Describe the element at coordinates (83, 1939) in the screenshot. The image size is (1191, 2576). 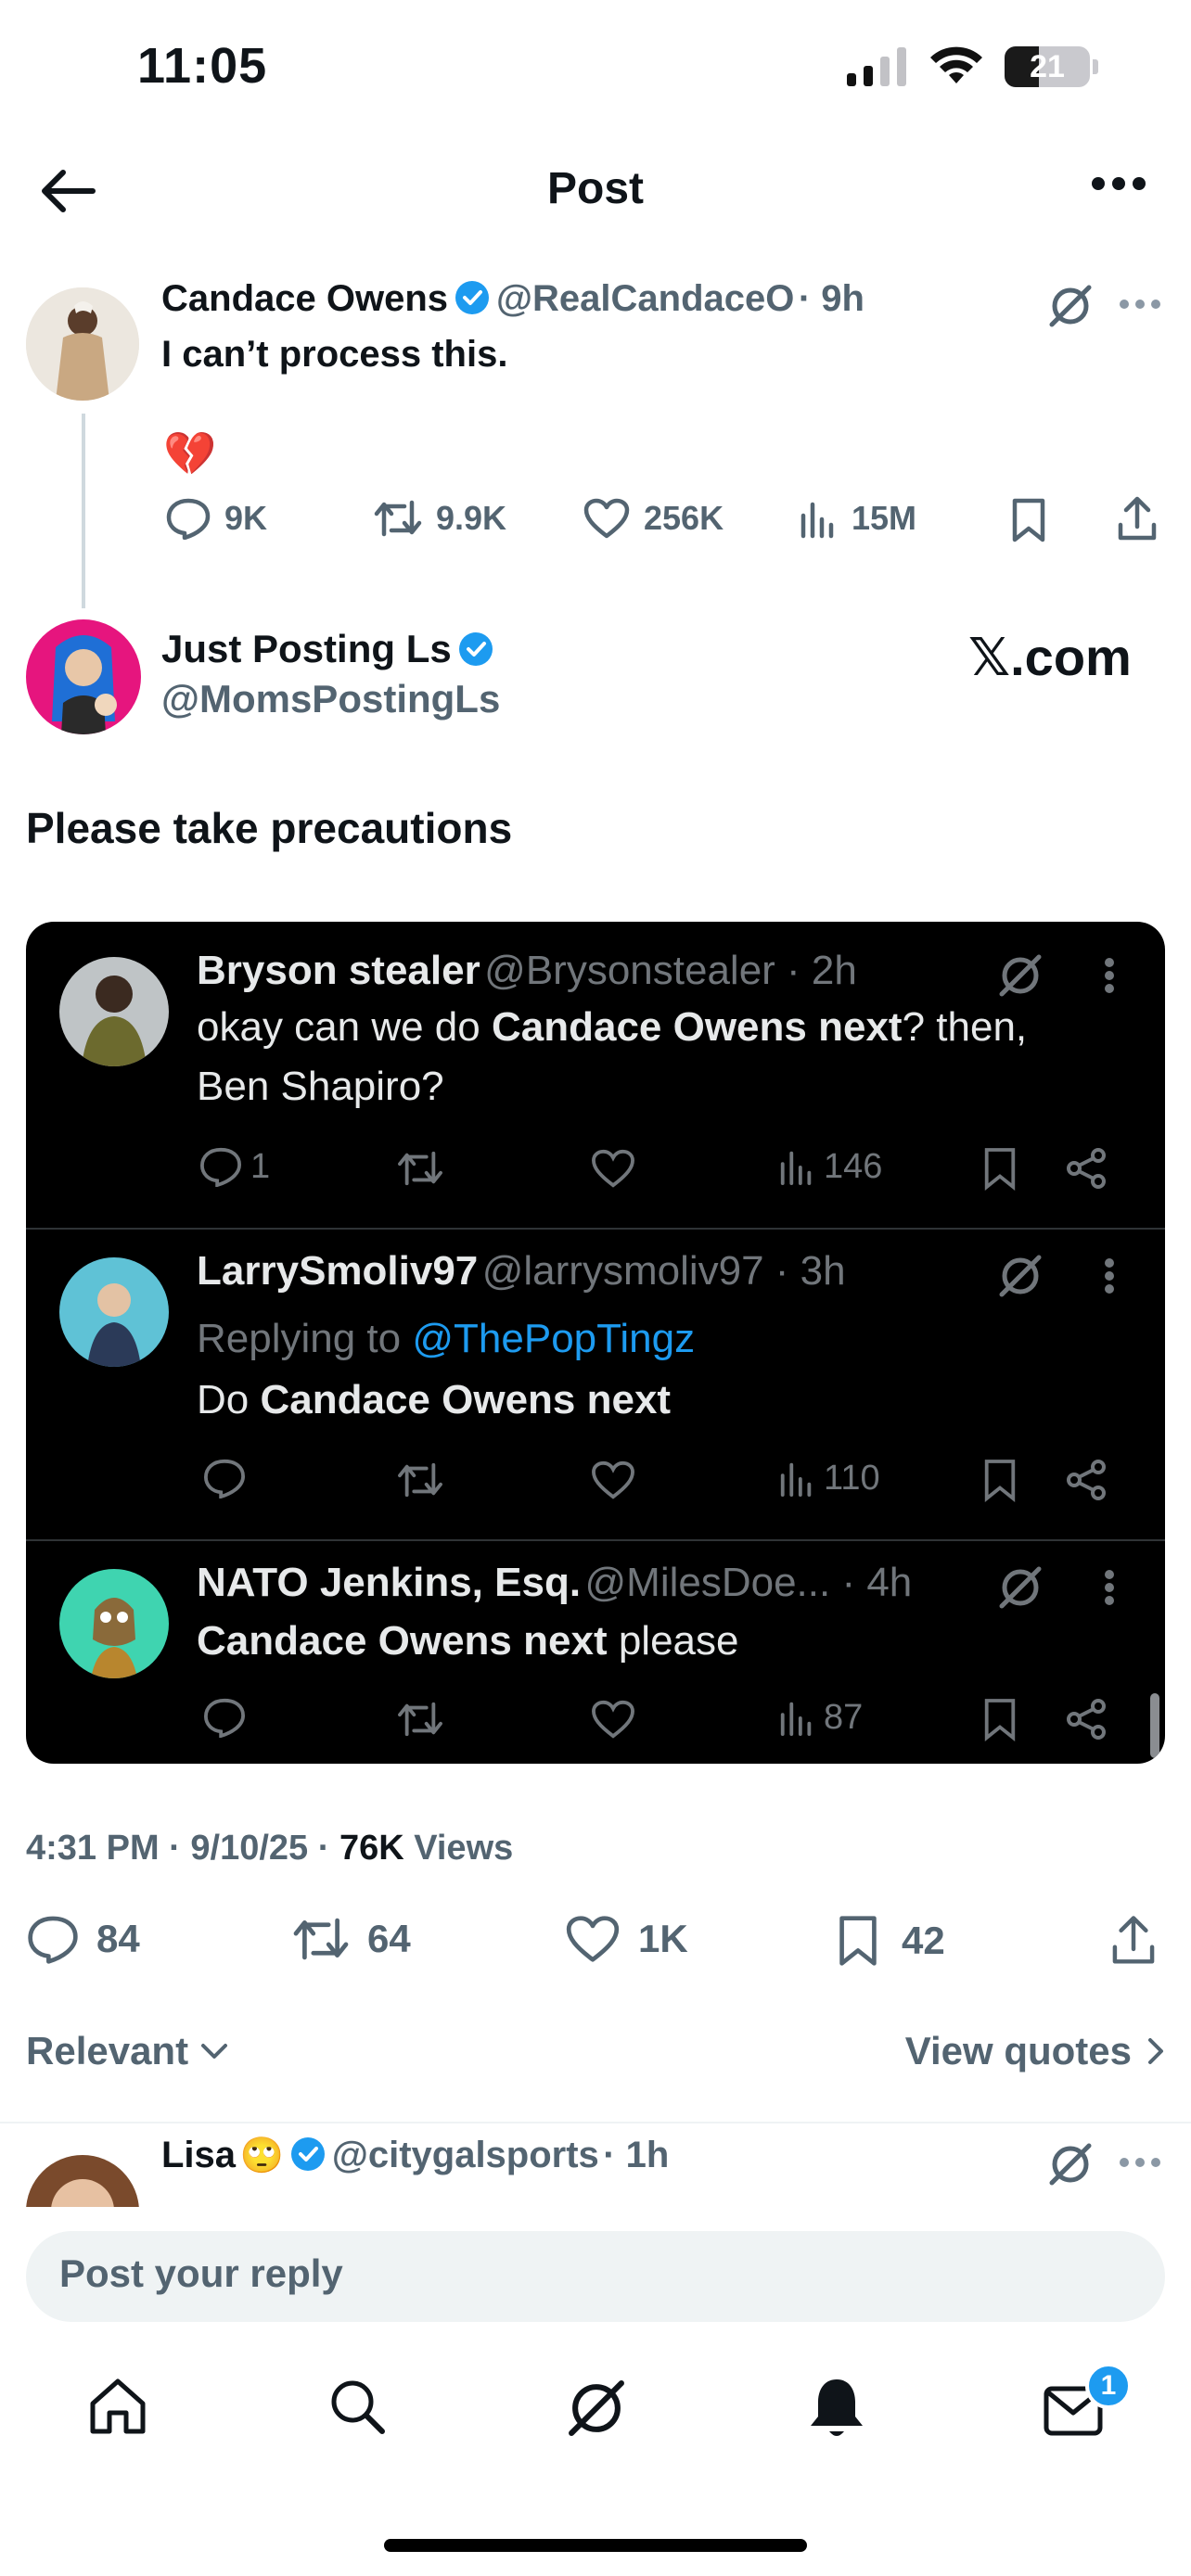
I see `reply-button: 84` at that location.